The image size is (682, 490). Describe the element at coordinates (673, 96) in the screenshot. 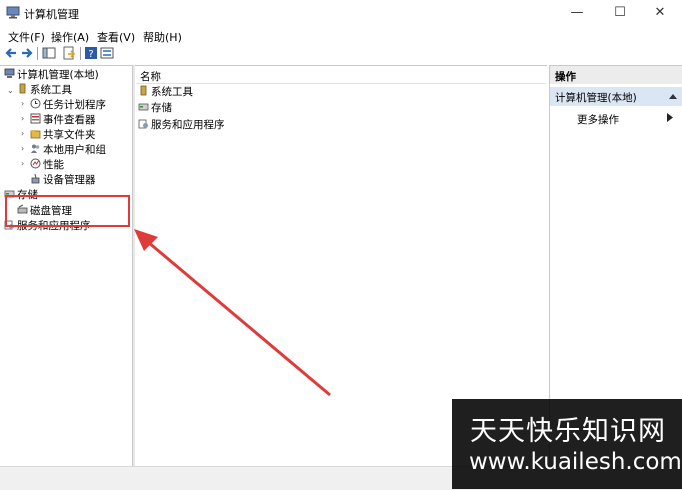

I see `collapse-up-icon` at that location.